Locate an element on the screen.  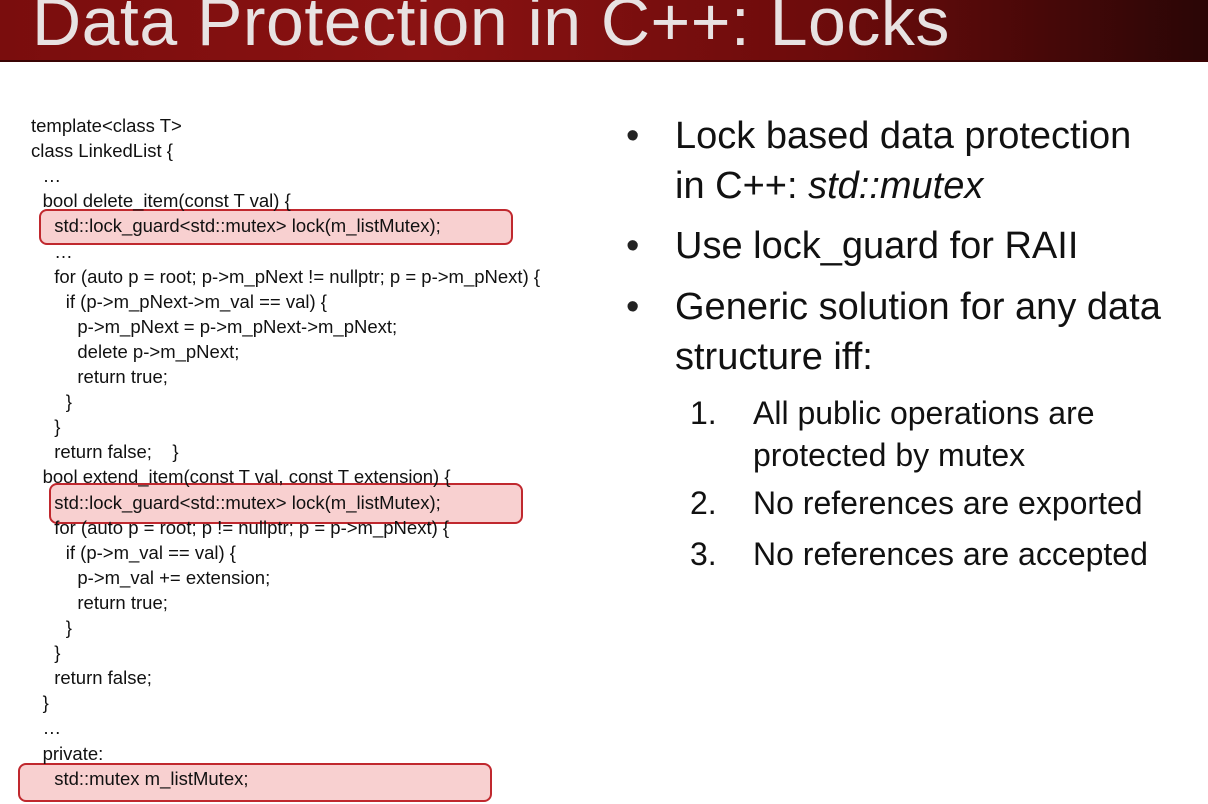
code-line: template<class T> is located at coordinates (106, 125).